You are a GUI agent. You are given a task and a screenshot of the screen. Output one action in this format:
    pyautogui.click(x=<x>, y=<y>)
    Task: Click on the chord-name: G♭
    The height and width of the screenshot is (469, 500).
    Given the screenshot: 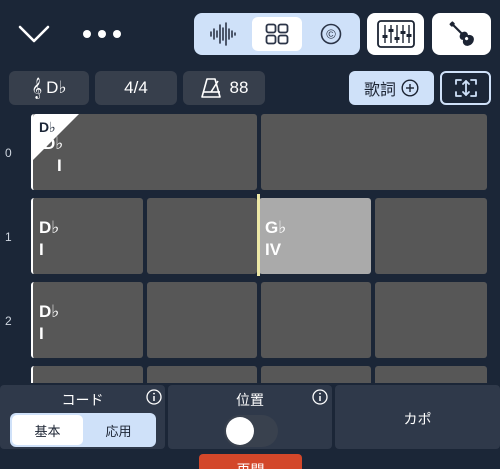 What is the action you would take?
    pyautogui.click(x=276, y=227)
    